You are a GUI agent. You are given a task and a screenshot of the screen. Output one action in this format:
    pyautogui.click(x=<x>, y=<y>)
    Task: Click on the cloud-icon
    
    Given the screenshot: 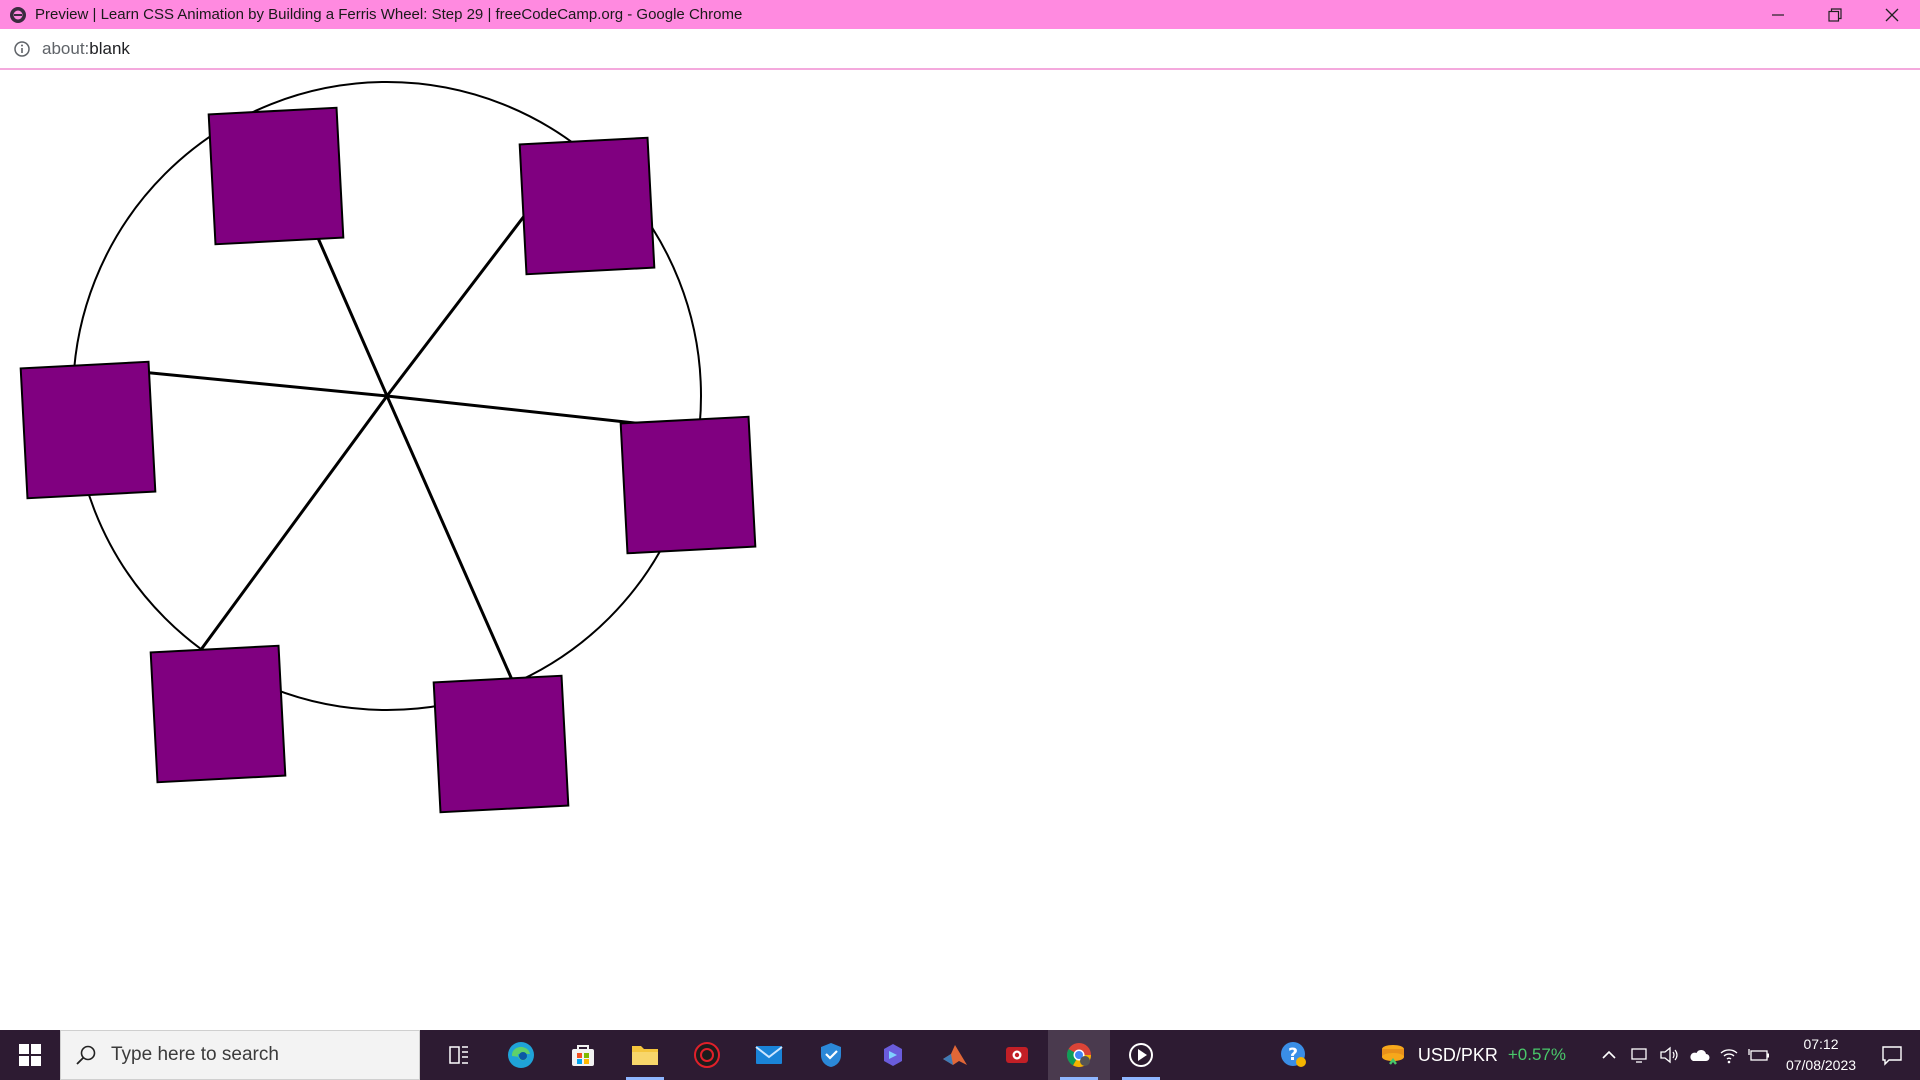 What is the action you would take?
    pyautogui.click(x=1700, y=1055)
    